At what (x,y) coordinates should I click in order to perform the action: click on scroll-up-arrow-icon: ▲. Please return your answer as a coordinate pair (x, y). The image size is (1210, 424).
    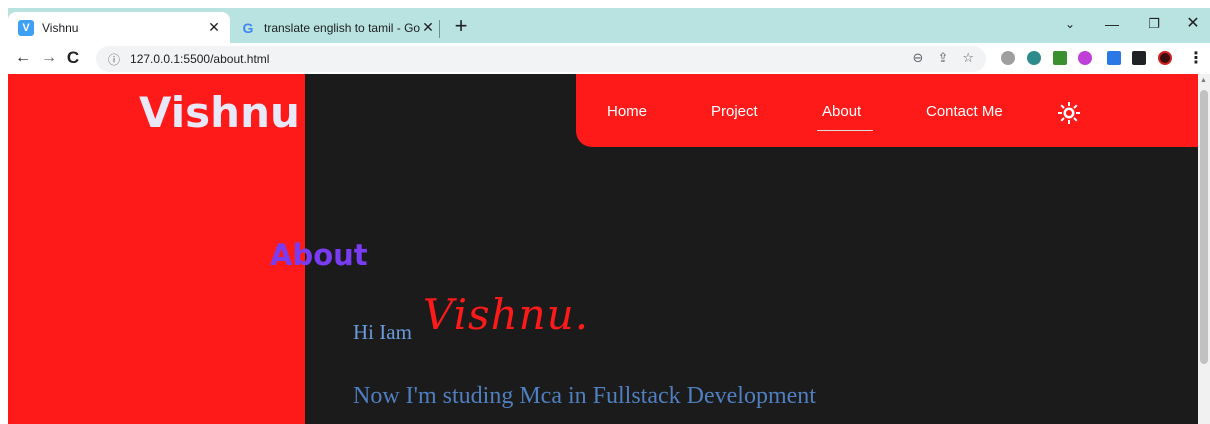
    Looking at the image, I should click on (1203, 80).